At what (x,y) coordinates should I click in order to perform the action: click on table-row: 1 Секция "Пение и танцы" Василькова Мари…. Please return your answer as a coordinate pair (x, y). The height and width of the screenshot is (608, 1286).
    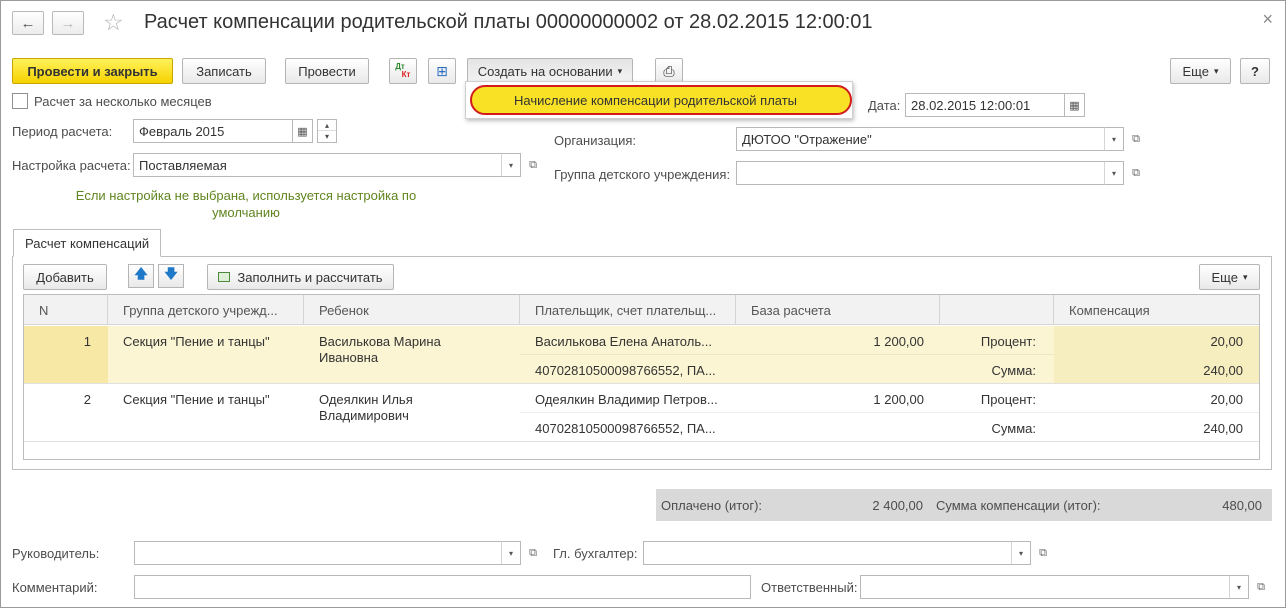
    Looking at the image, I should click on (641, 355).